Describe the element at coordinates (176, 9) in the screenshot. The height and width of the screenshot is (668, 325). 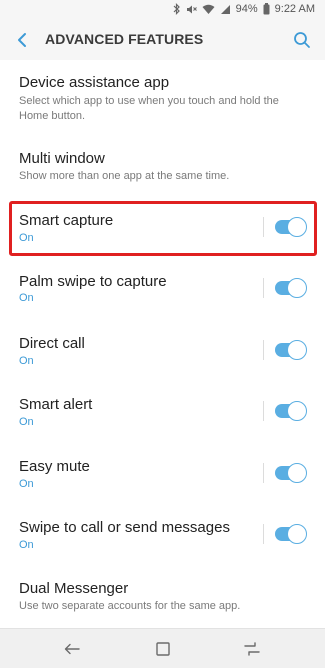
I see `bluetooth-icon` at that location.